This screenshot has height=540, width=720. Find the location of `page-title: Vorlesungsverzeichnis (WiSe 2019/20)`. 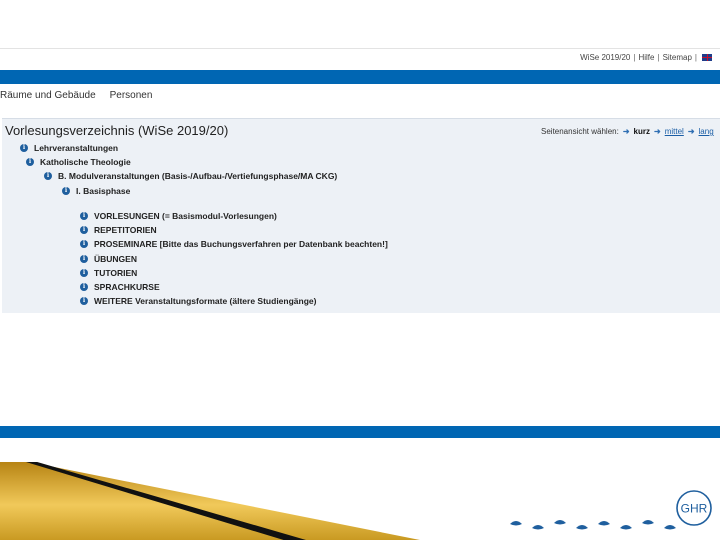

page-title: Vorlesungsverzeichnis (WiSe 2019/20) is located at coordinates (117, 130).